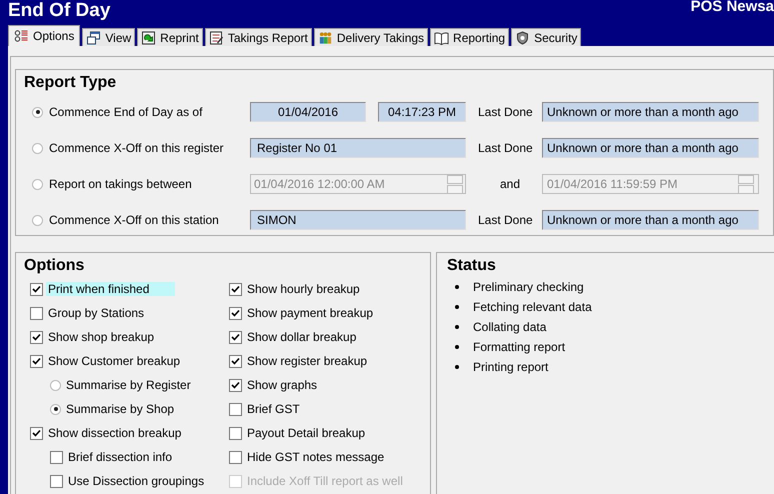 Image resolution: width=774 pixels, height=494 pixels. I want to click on checkbox-option: Brief GST, so click(325, 409).